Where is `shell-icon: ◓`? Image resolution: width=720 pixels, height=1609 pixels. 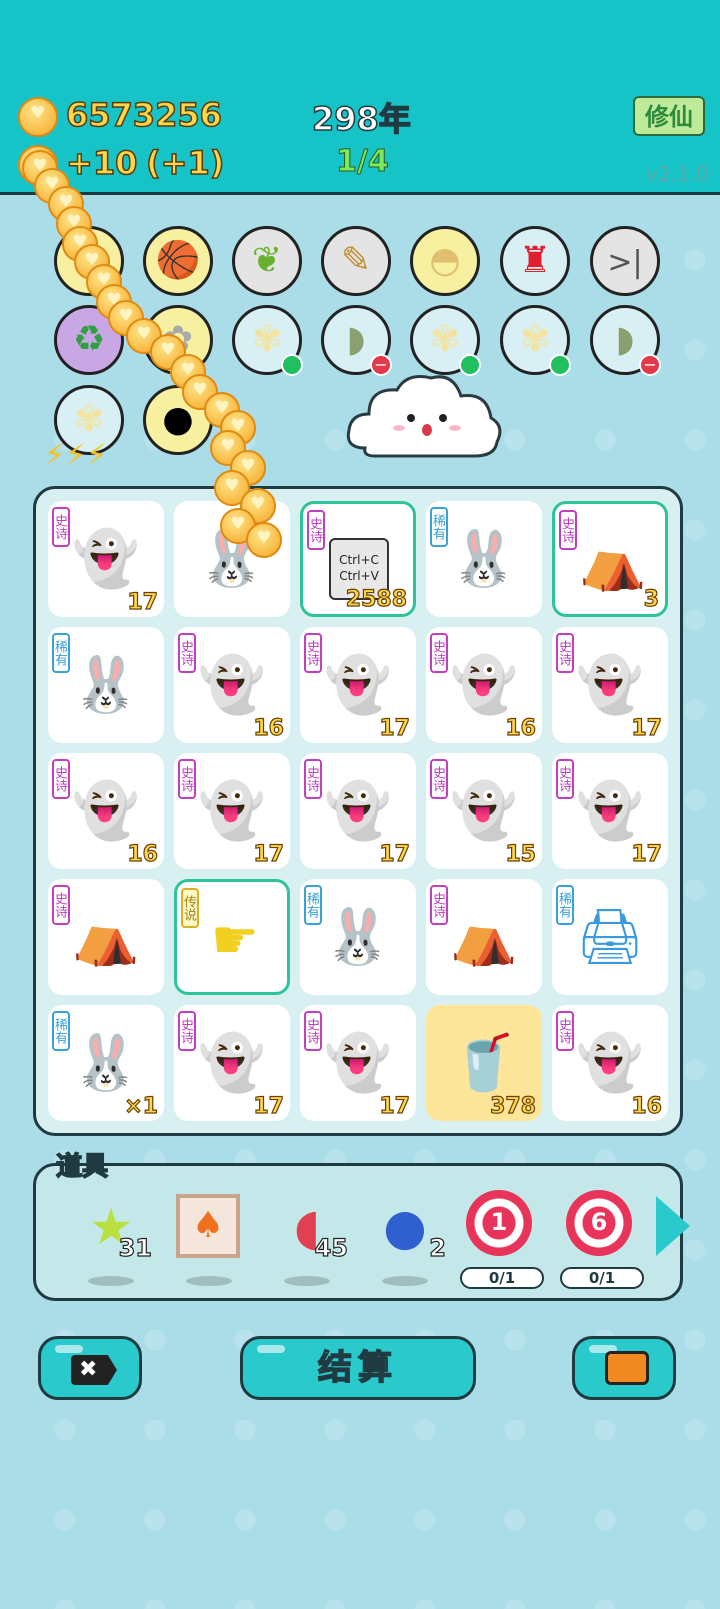
shell-icon: ◓ is located at coordinates (445, 260).